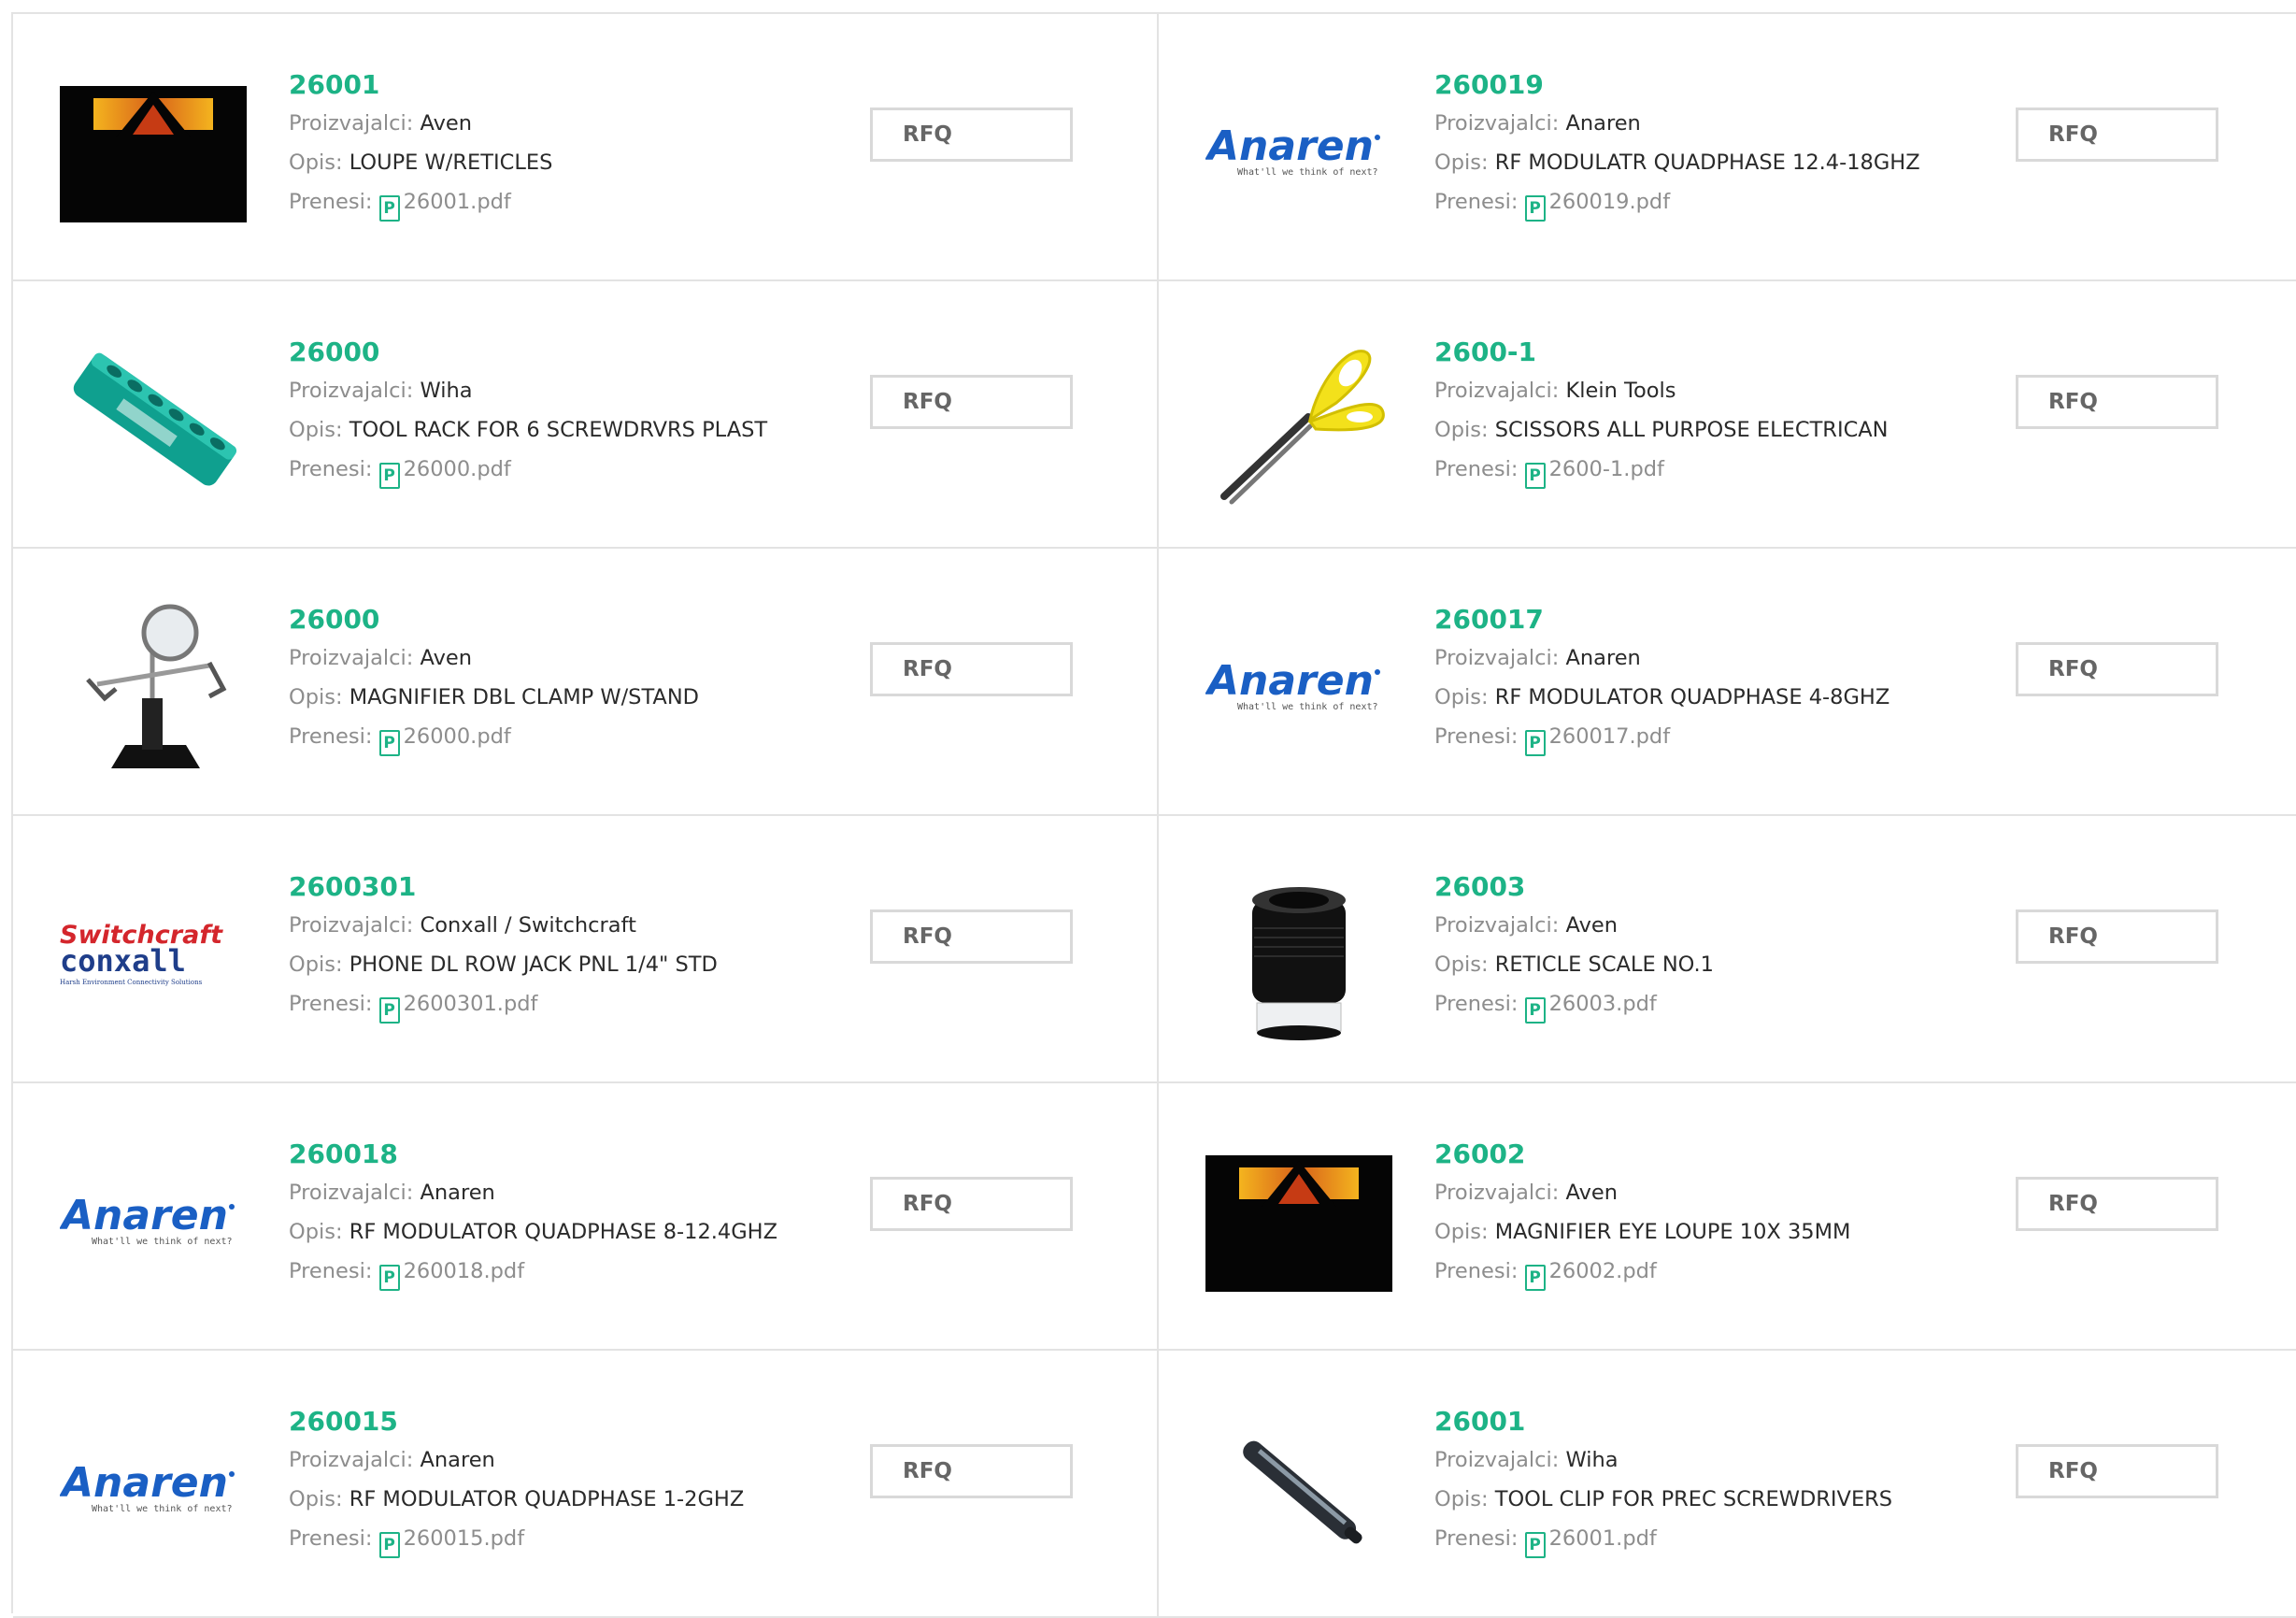  What do you see at coordinates (533, 964) in the screenshot?
I see `description-value: PHONE DL ROW JACK PNL 1/4" STD` at bounding box center [533, 964].